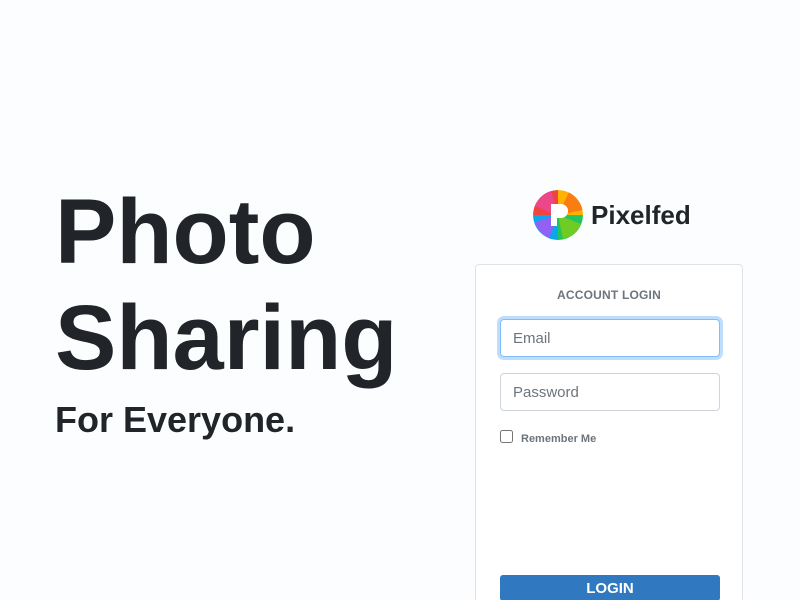  What do you see at coordinates (185, 232) in the screenshot?
I see `hero-title-line-1: Photo` at bounding box center [185, 232].